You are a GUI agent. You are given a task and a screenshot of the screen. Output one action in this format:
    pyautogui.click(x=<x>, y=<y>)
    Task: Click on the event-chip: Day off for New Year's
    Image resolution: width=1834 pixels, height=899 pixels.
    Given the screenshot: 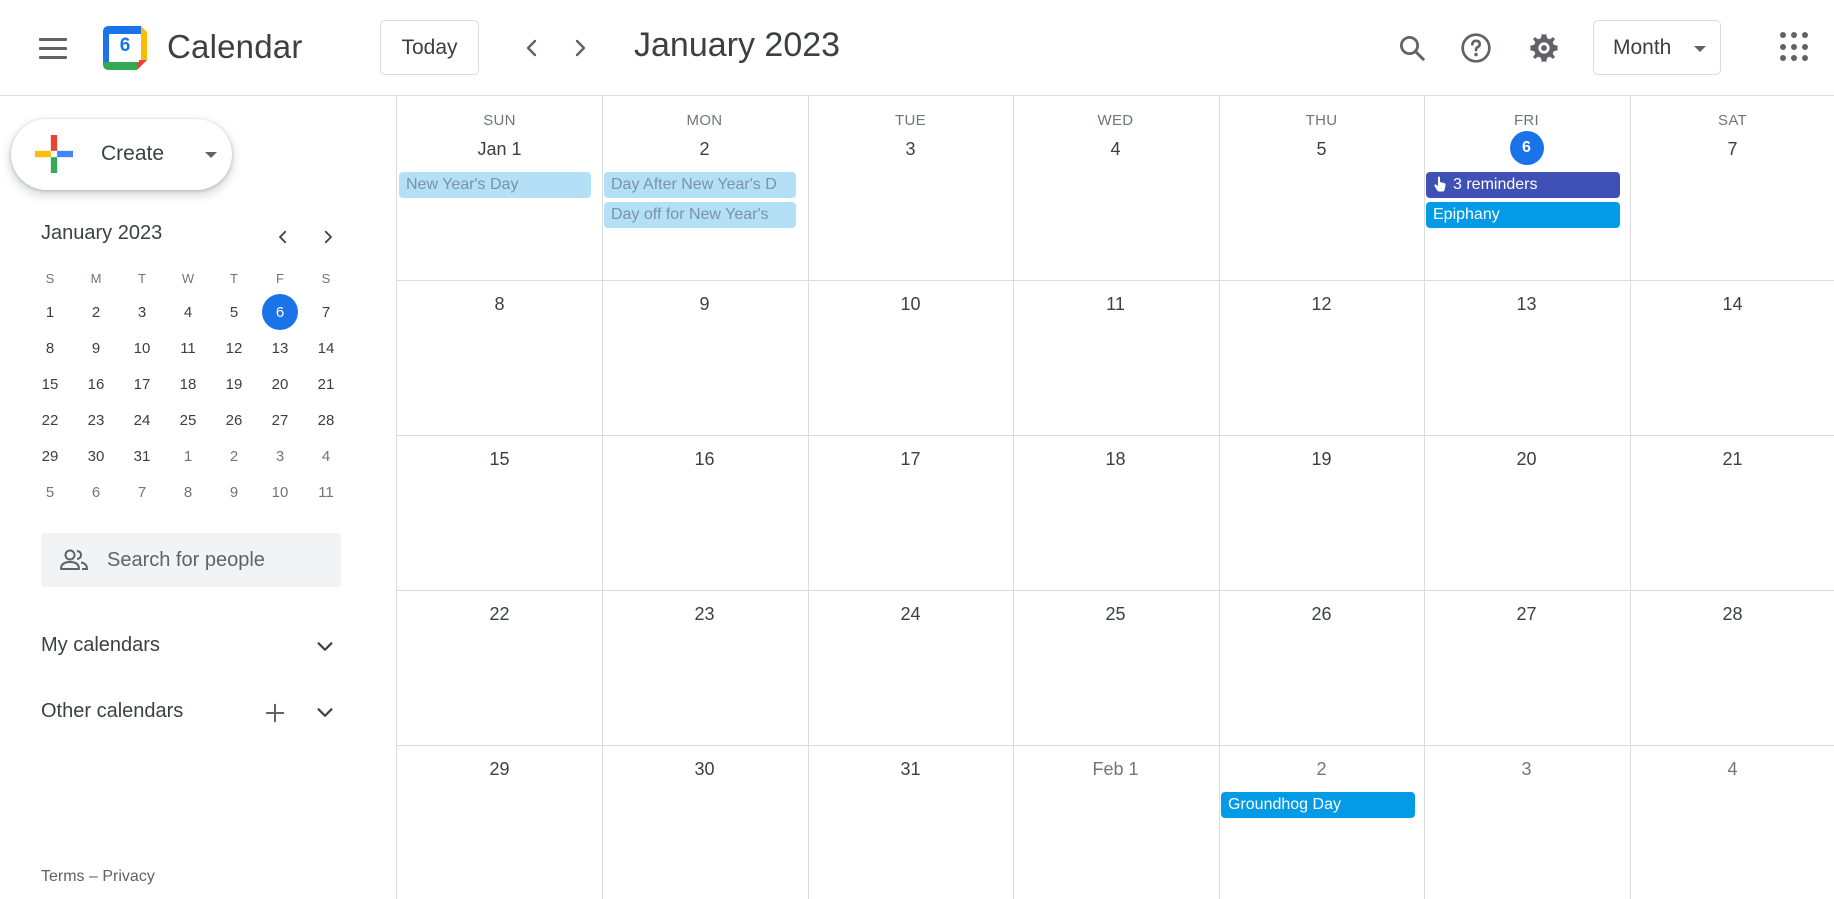 What is the action you would take?
    pyautogui.click(x=700, y=215)
    